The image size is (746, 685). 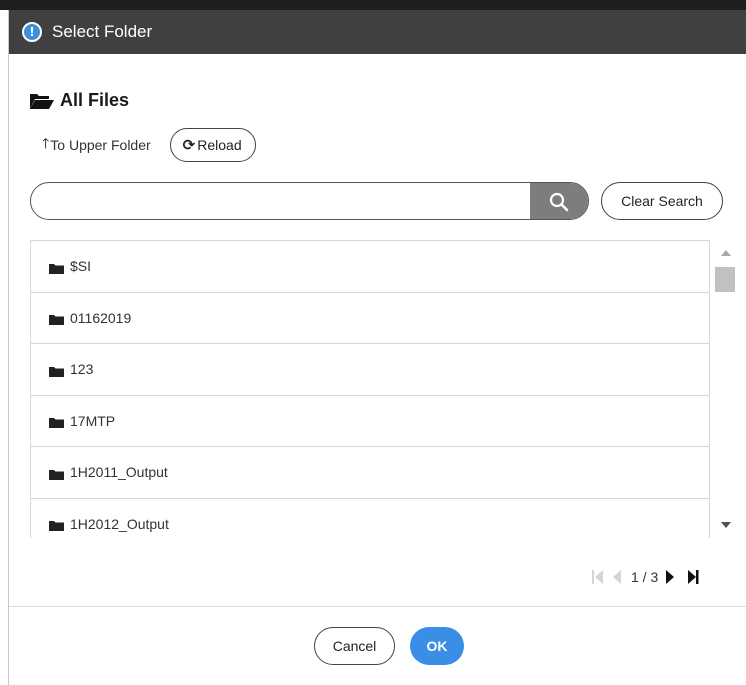 I want to click on search-box, so click(x=309, y=201).